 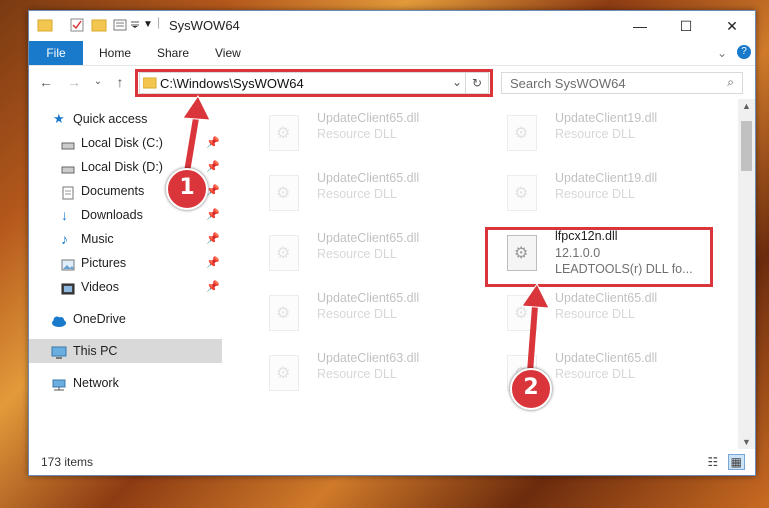 I want to click on arrow-2-head, so click(x=535, y=296).